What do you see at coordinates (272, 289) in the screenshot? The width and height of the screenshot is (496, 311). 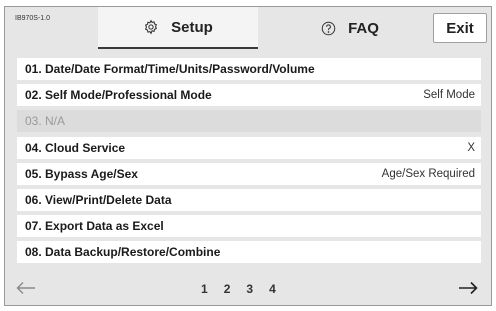 I see `page-4-button: 4` at bounding box center [272, 289].